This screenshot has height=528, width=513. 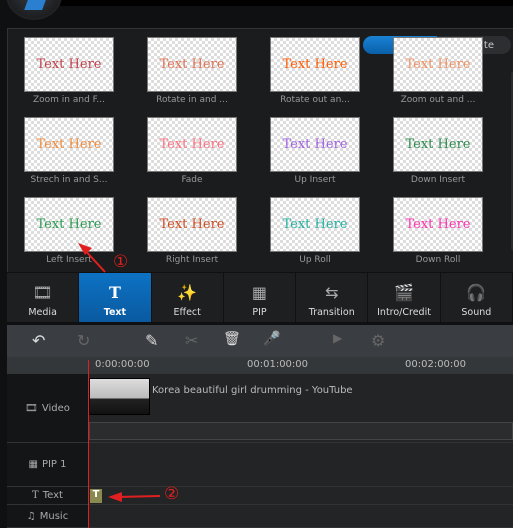 What do you see at coordinates (121, 262) in the screenshot?
I see `annotation-1: ①` at bounding box center [121, 262].